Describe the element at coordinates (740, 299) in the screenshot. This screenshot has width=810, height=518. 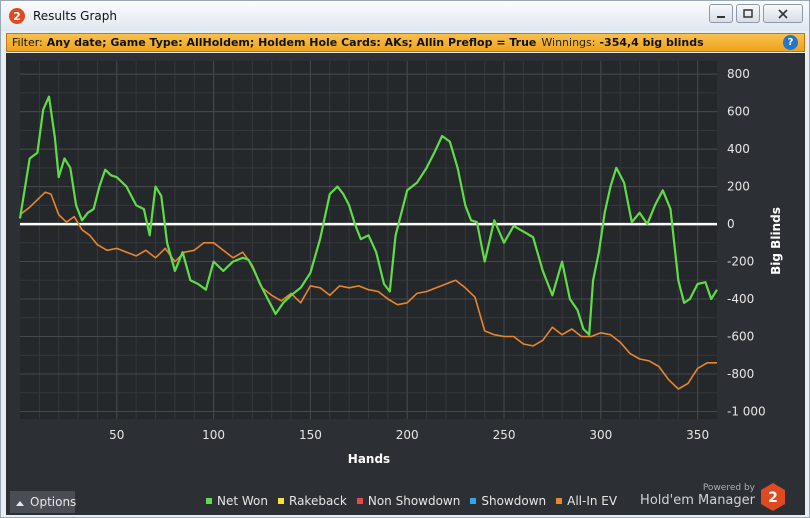
I see `y-tick-label: -400` at that location.